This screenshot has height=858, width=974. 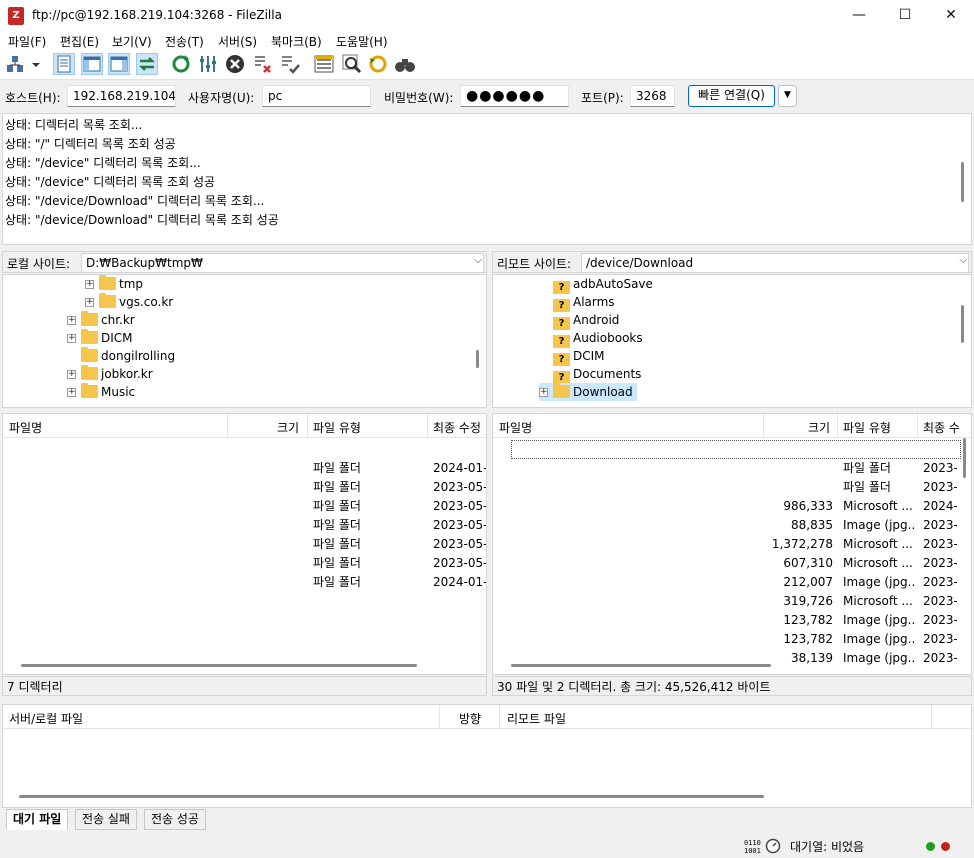 I want to click on tree-item: ? DCIM, so click(x=579, y=356).